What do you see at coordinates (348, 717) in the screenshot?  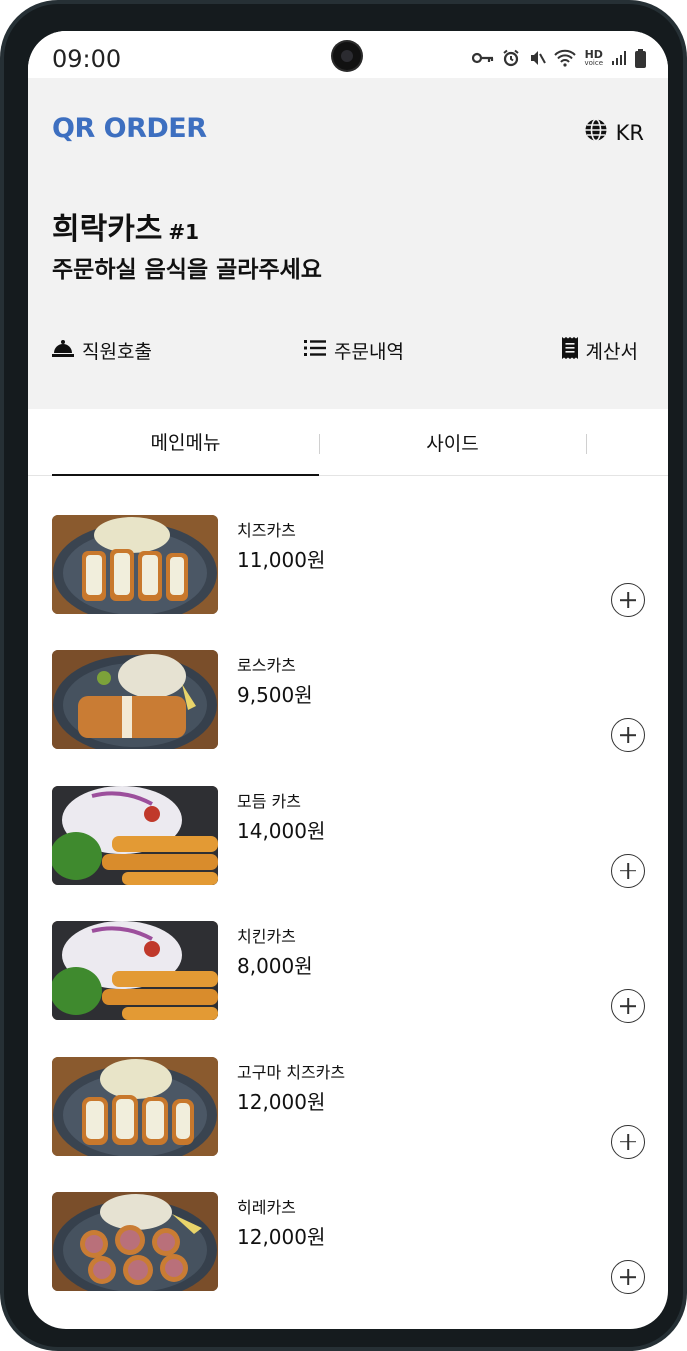 I see `menu-item: 로스카츠 9,500원` at bounding box center [348, 717].